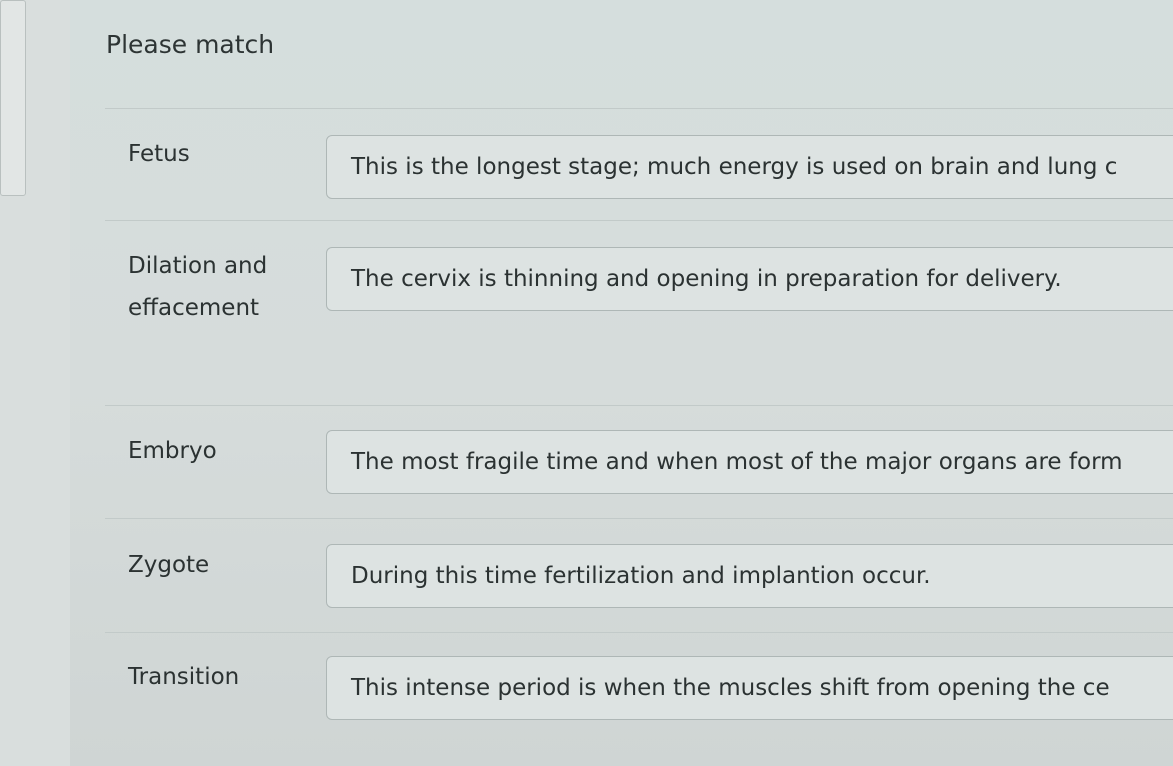 The height and width of the screenshot is (766, 1173). I want to click on question-title: Please match, so click(190, 44).